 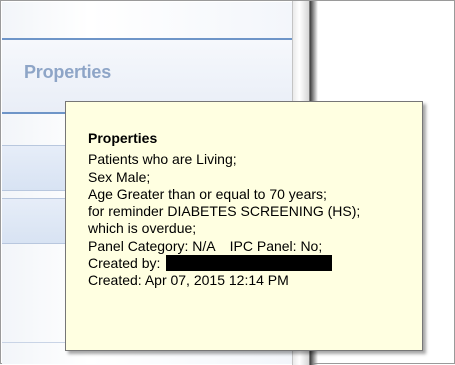 What do you see at coordinates (124, 263) in the screenshot?
I see `created-by-label: Created by:` at bounding box center [124, 263].